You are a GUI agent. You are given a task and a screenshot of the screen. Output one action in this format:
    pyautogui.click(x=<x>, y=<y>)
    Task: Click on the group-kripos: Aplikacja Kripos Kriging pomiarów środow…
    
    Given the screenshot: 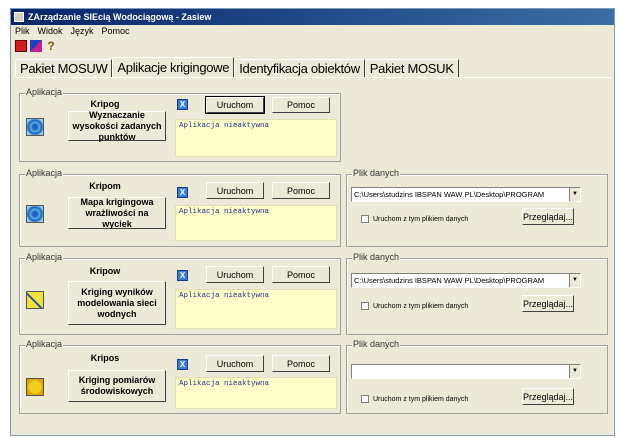 What is the action you would take?
    pyautogui.click(x=180, y=376)
    